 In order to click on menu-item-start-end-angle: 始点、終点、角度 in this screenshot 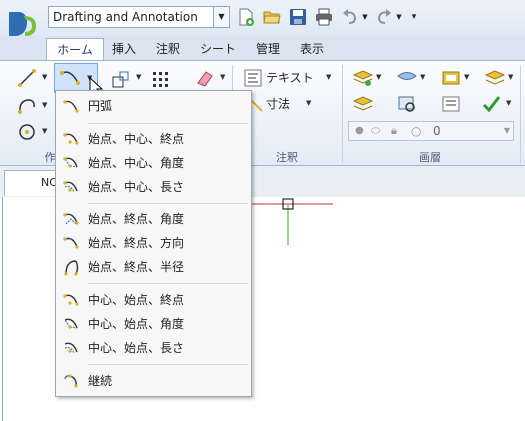, I will do `click(153, 219)`.